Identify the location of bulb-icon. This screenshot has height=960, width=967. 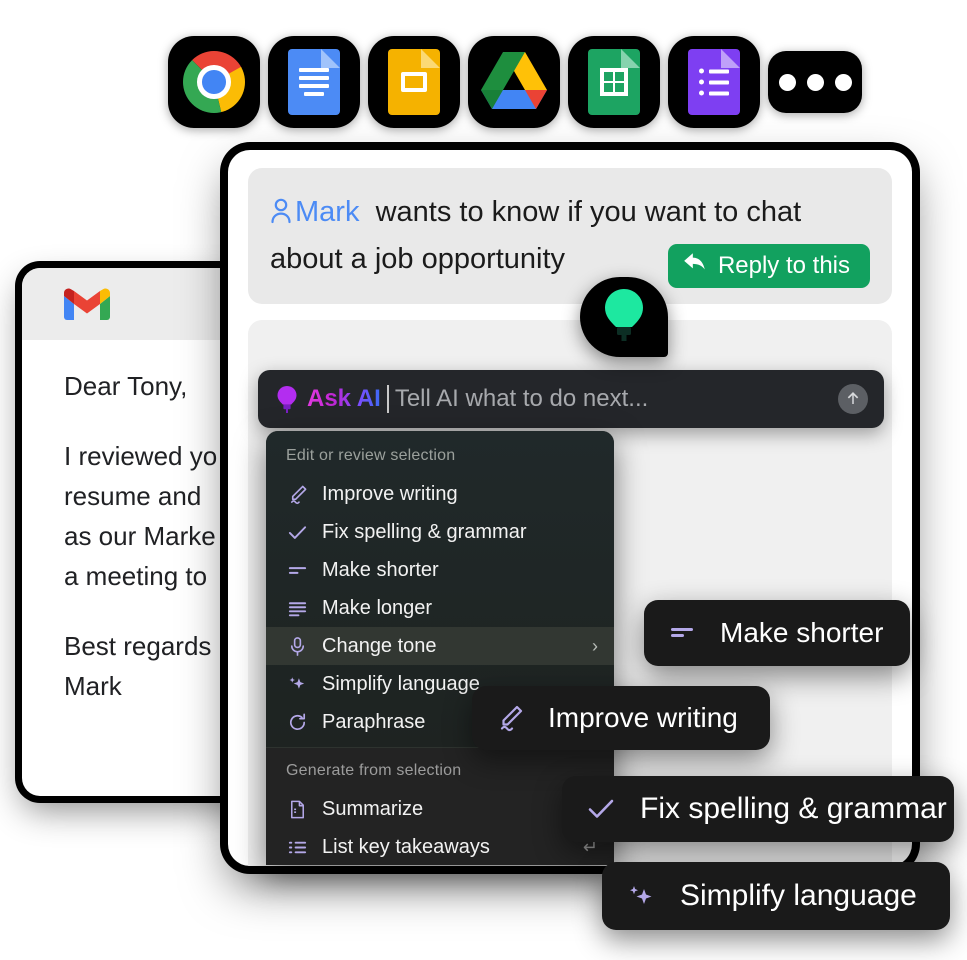
(287, 399).